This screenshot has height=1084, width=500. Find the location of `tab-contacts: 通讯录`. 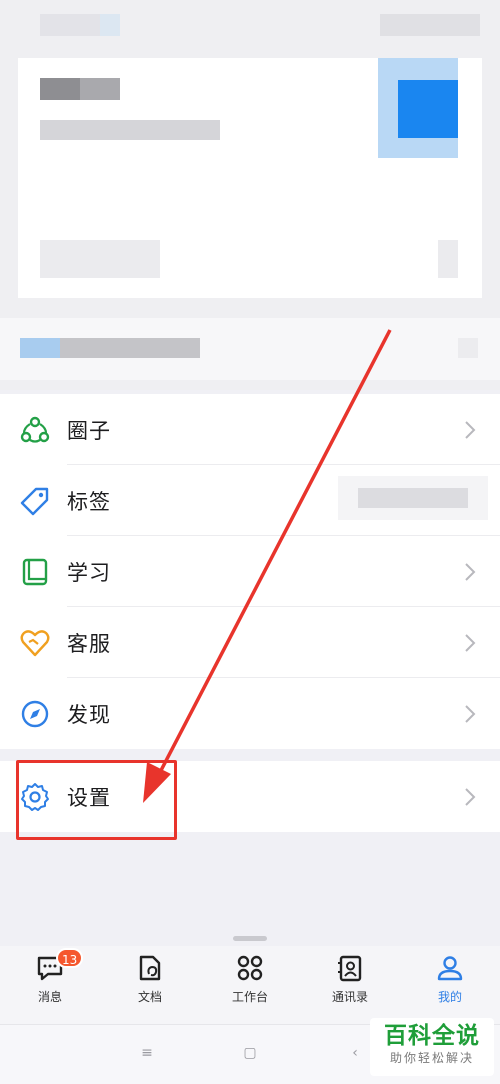

tab-contacts: 通讯录 is located at coordinates (350, 985).